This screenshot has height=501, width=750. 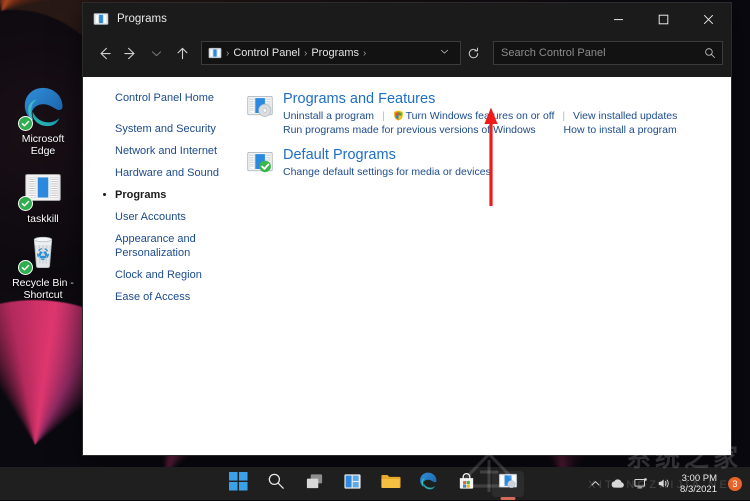 I want to click on search-box, so click(x=608, y=53).